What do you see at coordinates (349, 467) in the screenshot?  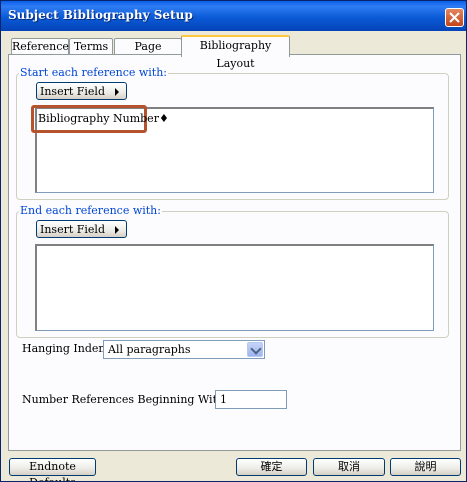 I see `cancel-button: 取消` at bounding box center [349, 467].